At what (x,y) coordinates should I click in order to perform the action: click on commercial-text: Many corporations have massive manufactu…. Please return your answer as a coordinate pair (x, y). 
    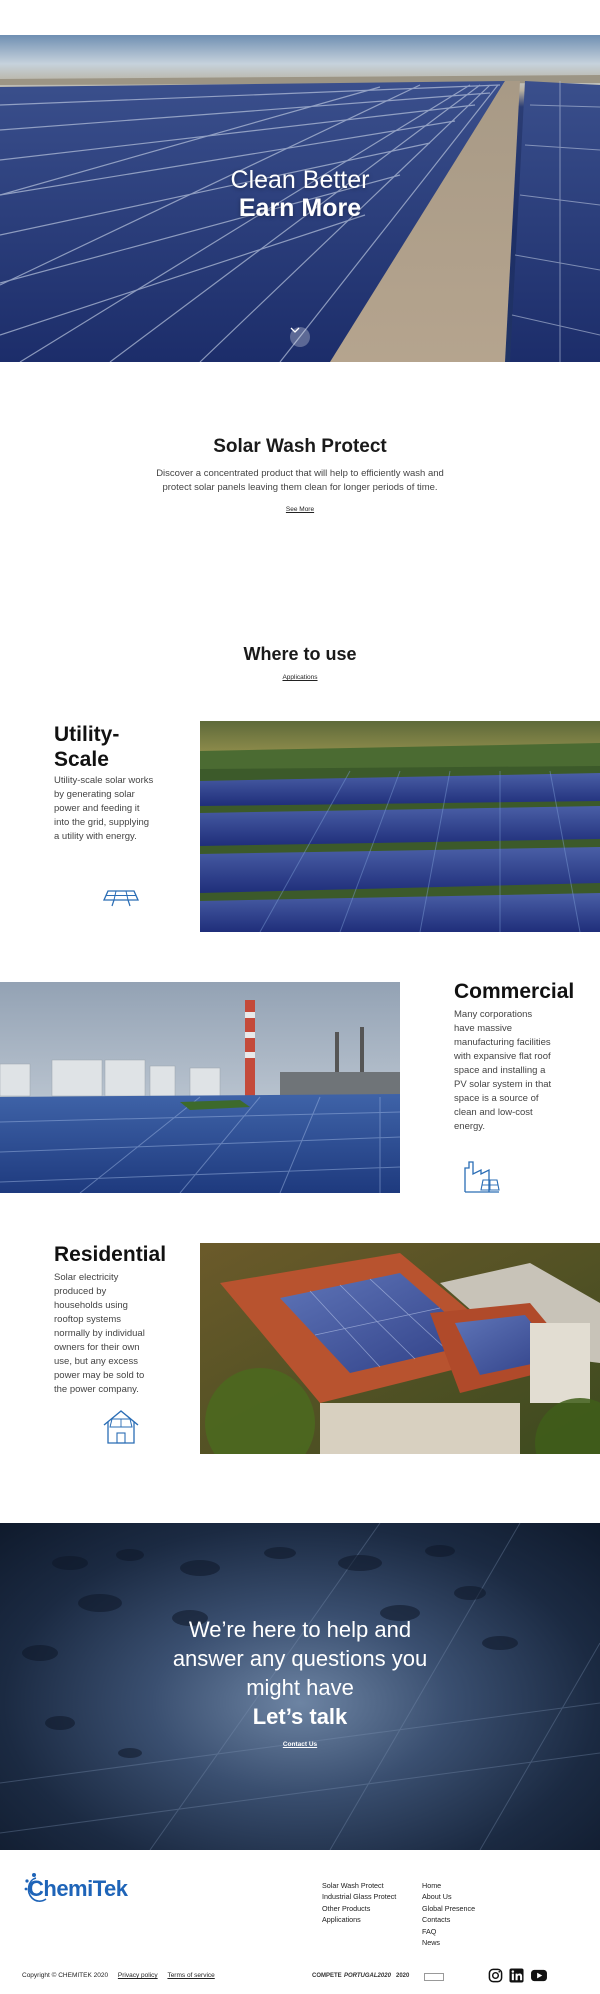
    Looking at the image, I should click on (503, 1070).